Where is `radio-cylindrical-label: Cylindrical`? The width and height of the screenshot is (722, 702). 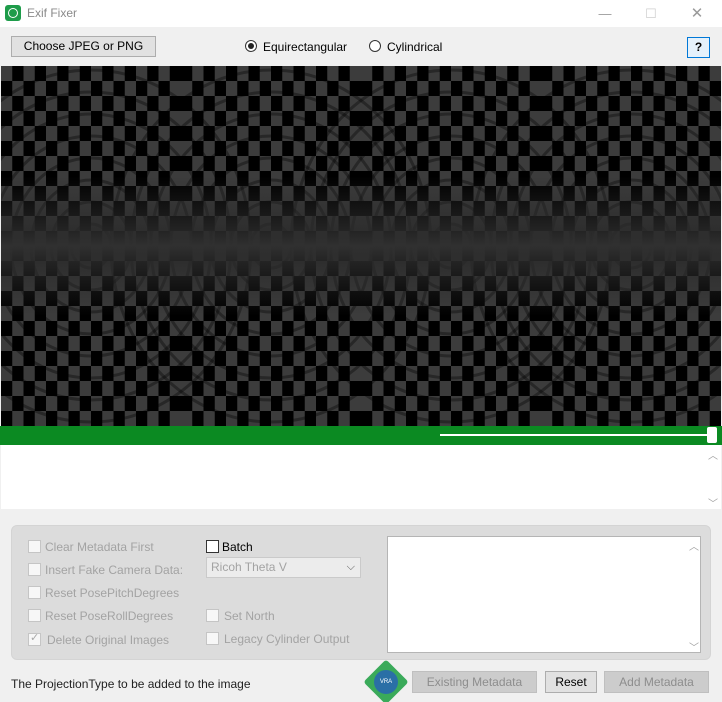 radio-cylindrical-label: Cylindrical is located at coordinates (414, 47).